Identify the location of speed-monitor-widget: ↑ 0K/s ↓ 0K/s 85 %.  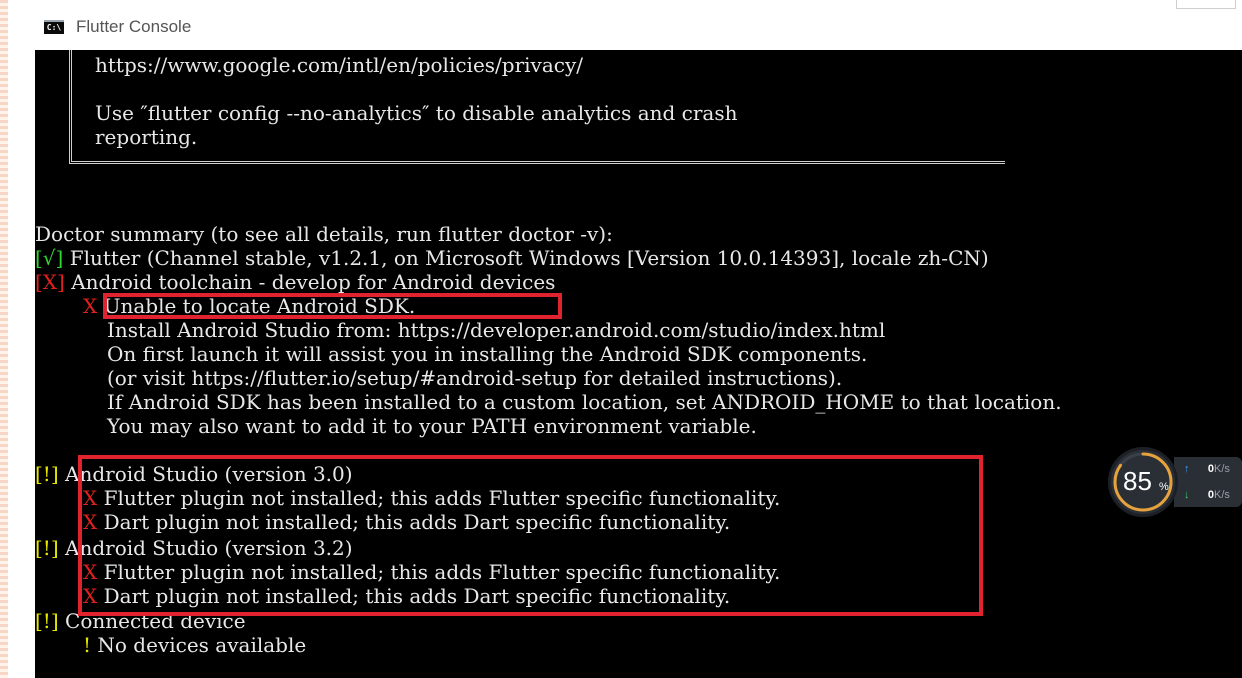
(1175, 482).